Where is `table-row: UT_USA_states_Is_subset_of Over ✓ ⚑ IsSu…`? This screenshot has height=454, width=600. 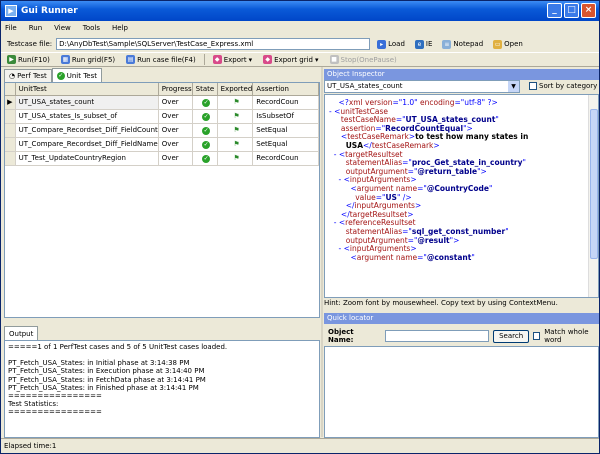 table-row: UT_USA_states_Is_subset_of Over ✓ ⚑ IsSu… is located at coordinates (162, 116).